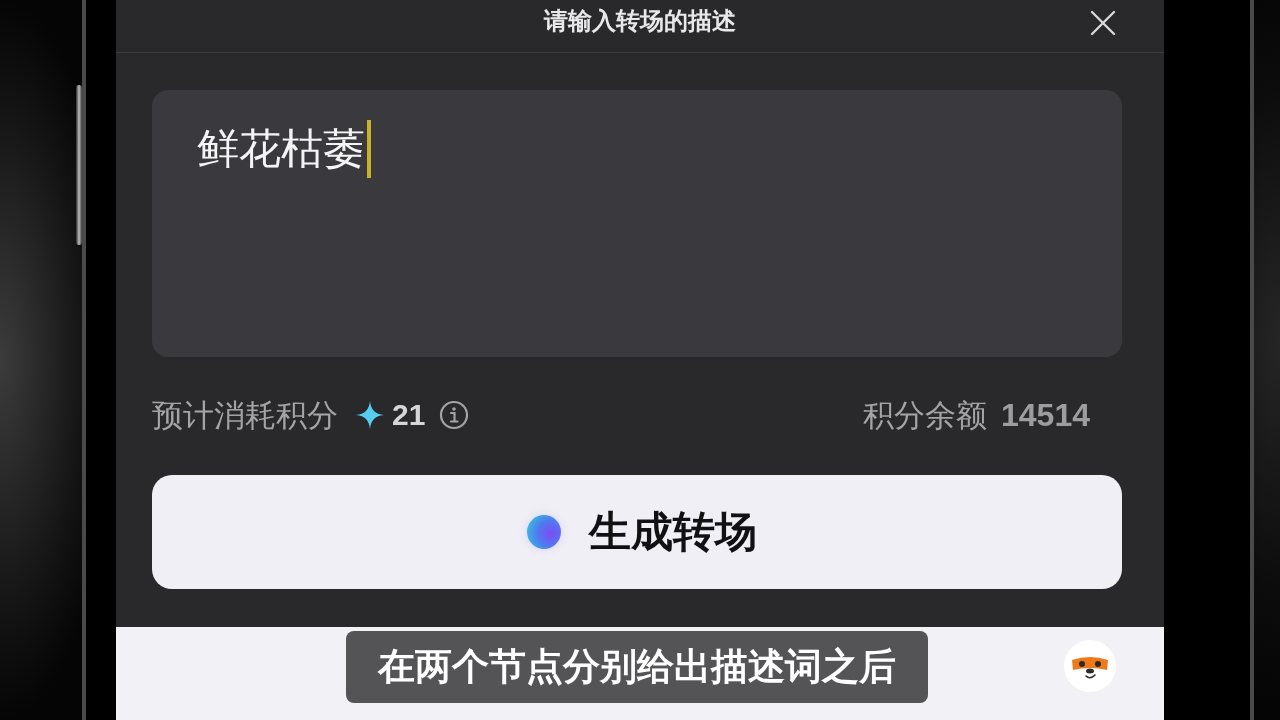 The height and width of the screenshot is (720, 1280). I want to click on sparkle-icon, so click(370, 415).